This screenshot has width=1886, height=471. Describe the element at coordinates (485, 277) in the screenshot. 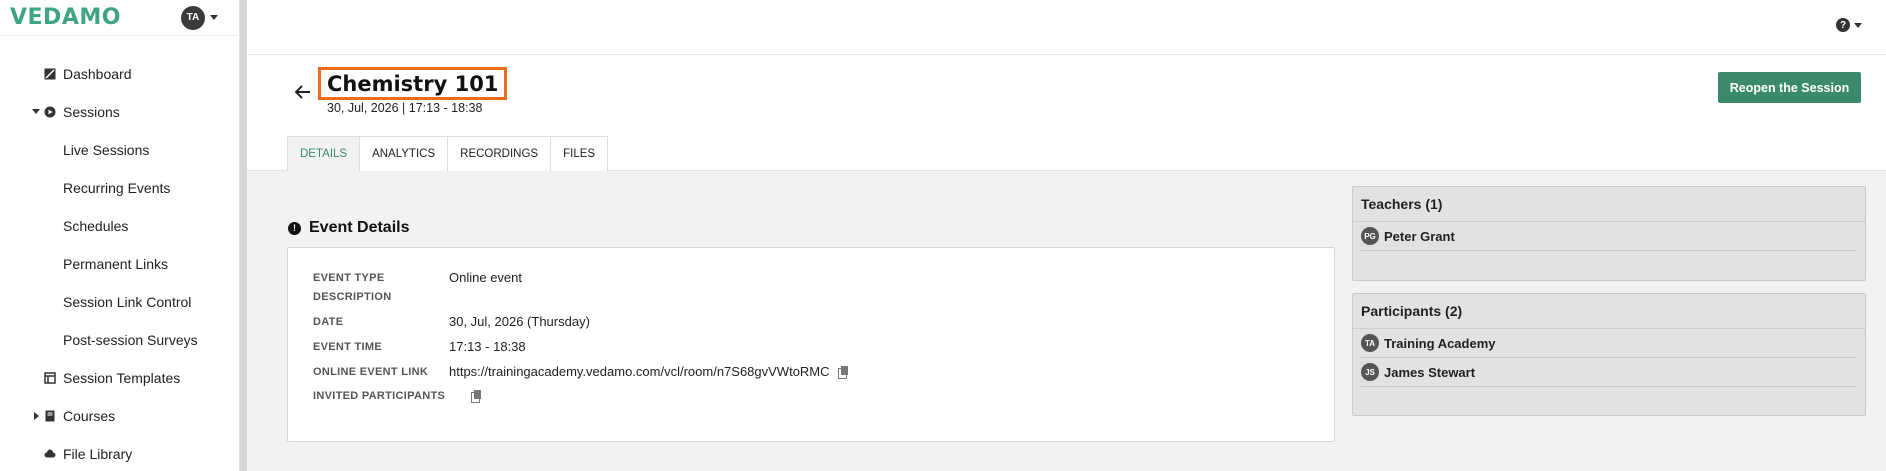

I see `detail-value: Online event` at that location.